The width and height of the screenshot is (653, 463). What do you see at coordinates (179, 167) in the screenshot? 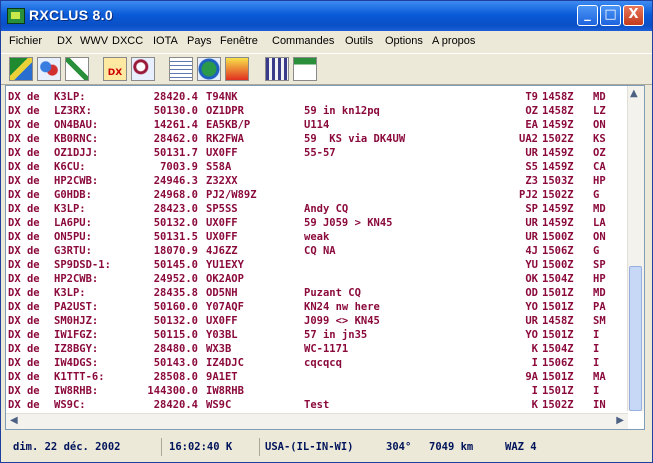
I see `spot-frequency: 7003.9` at bounding box center [179, 167].